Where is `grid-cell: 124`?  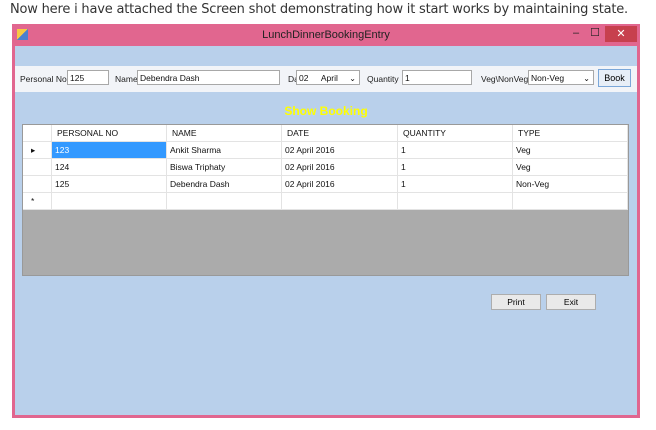 grid-cell: 124 is located at coordinates (109, 167).